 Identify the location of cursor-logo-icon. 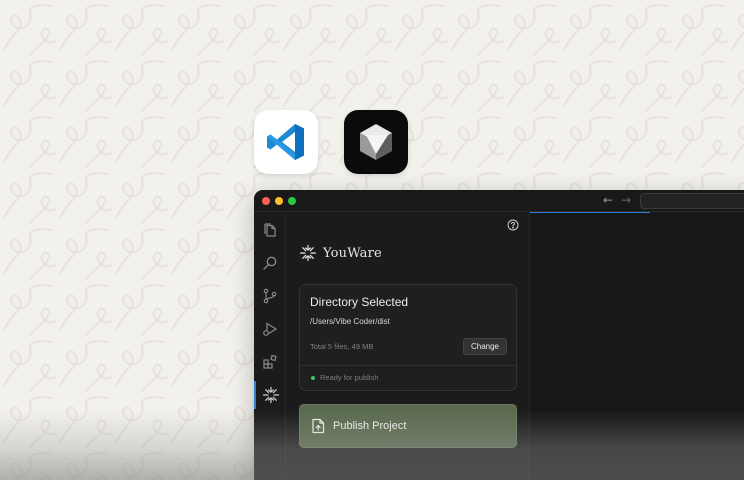
(376, 142).